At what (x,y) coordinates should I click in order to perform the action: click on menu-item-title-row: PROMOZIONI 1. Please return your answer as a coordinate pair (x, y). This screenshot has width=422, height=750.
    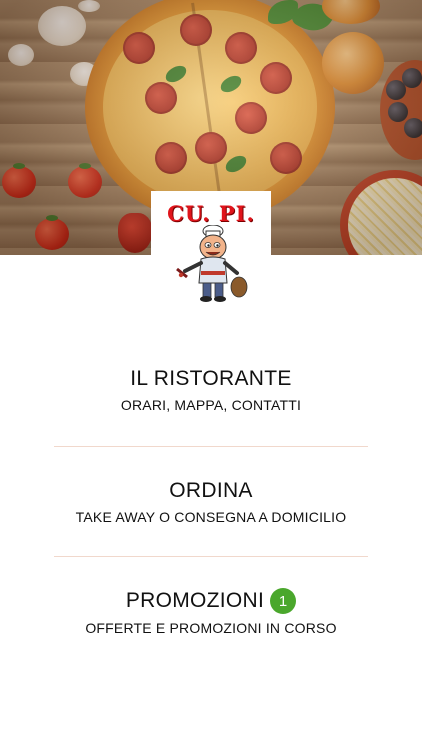
    Looking at the image, I should click on (211, 601).